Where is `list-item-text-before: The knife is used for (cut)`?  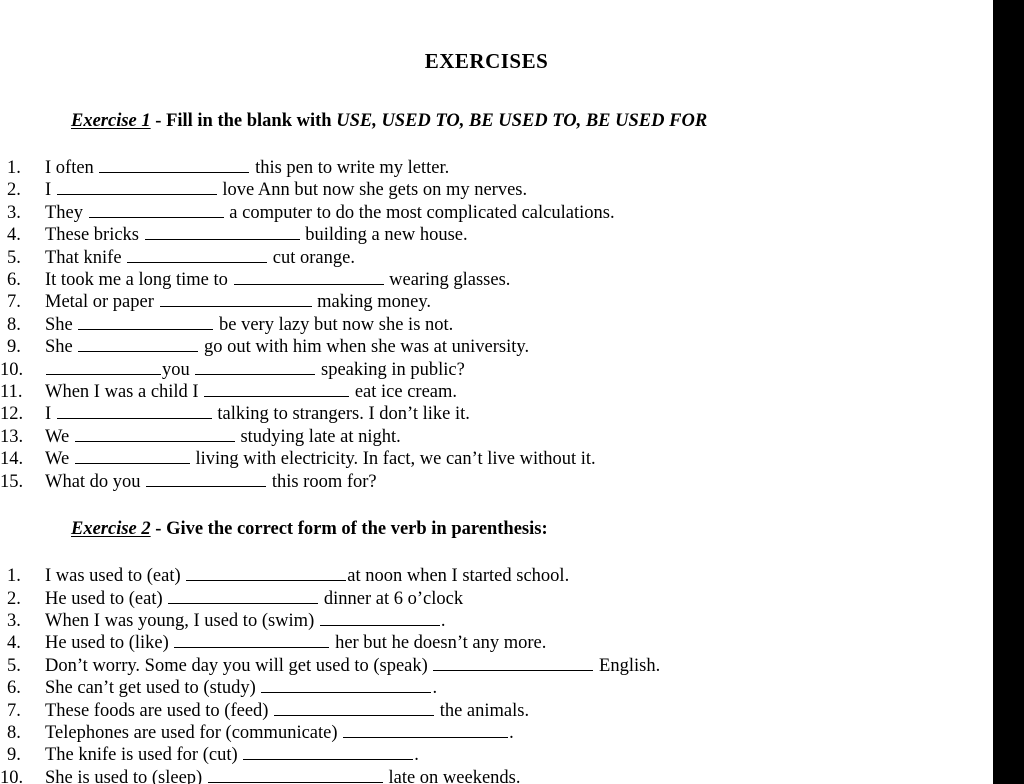 list-item-text-before: The knife is used for (cut) is located at coordinates (144, 755).